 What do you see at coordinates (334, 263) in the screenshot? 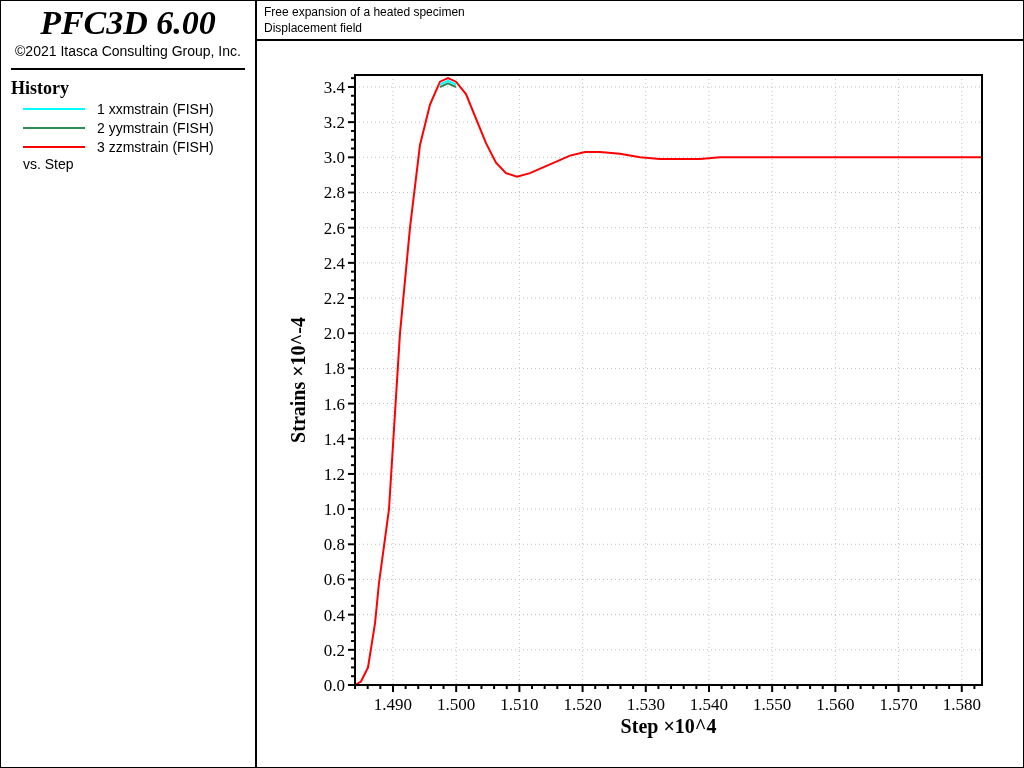
I see `y-tick-label: 2.4` at bounding box center [334, 263].